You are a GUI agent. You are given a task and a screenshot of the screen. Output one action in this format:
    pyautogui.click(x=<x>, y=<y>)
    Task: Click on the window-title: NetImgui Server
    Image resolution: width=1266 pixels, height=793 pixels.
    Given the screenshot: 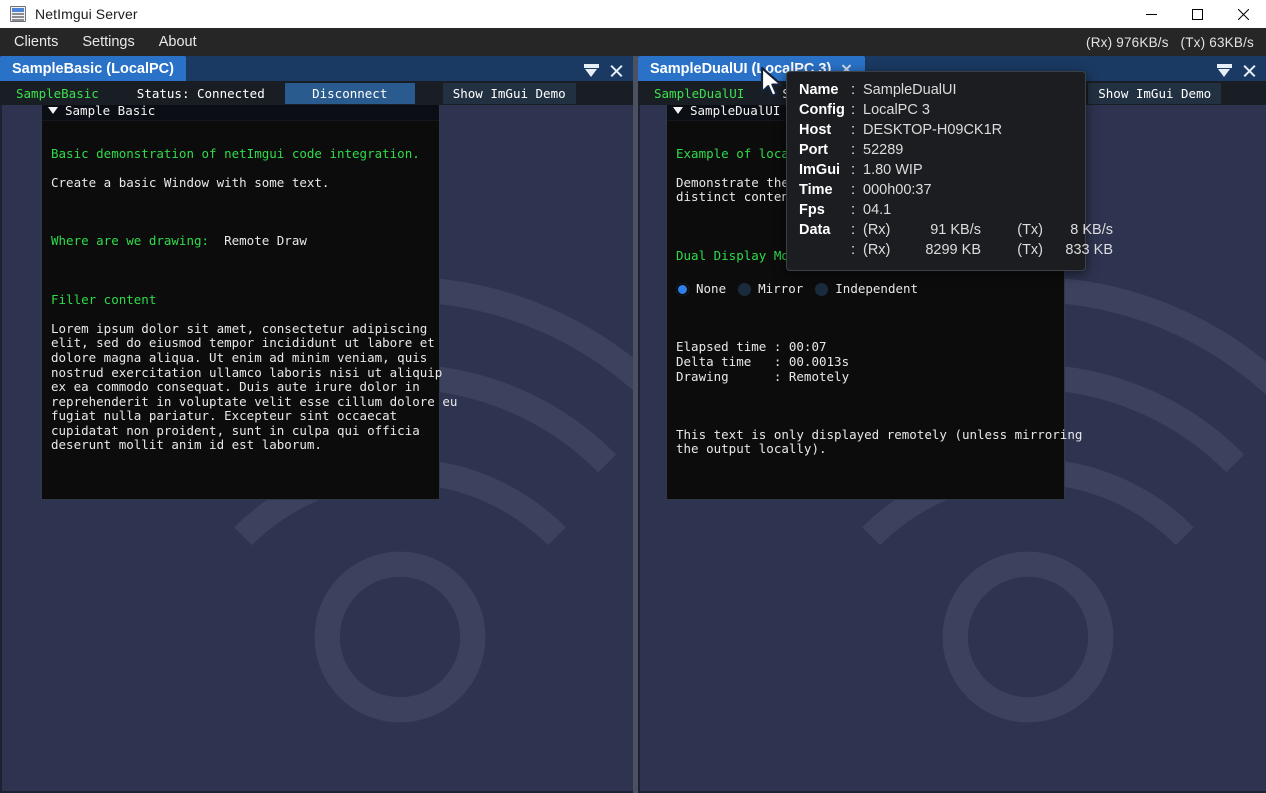 What is the action you would take?
    pyautogui.click(x=86, y=14)
    